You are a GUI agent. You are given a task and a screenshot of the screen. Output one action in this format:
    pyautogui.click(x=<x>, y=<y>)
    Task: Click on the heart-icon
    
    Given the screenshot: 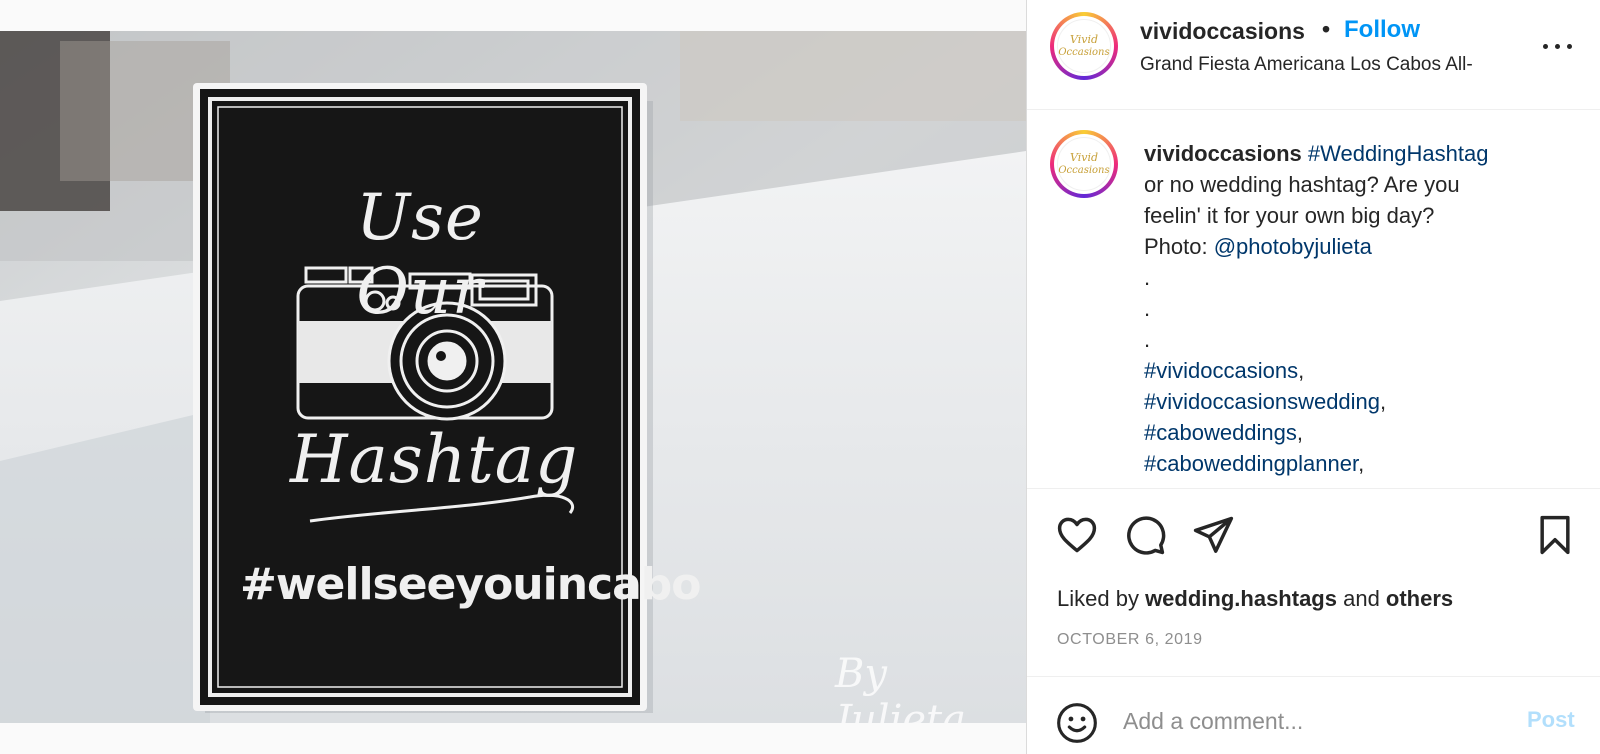 What is the action you would take?
    pyautogui.click(x=1077, y=535)
    